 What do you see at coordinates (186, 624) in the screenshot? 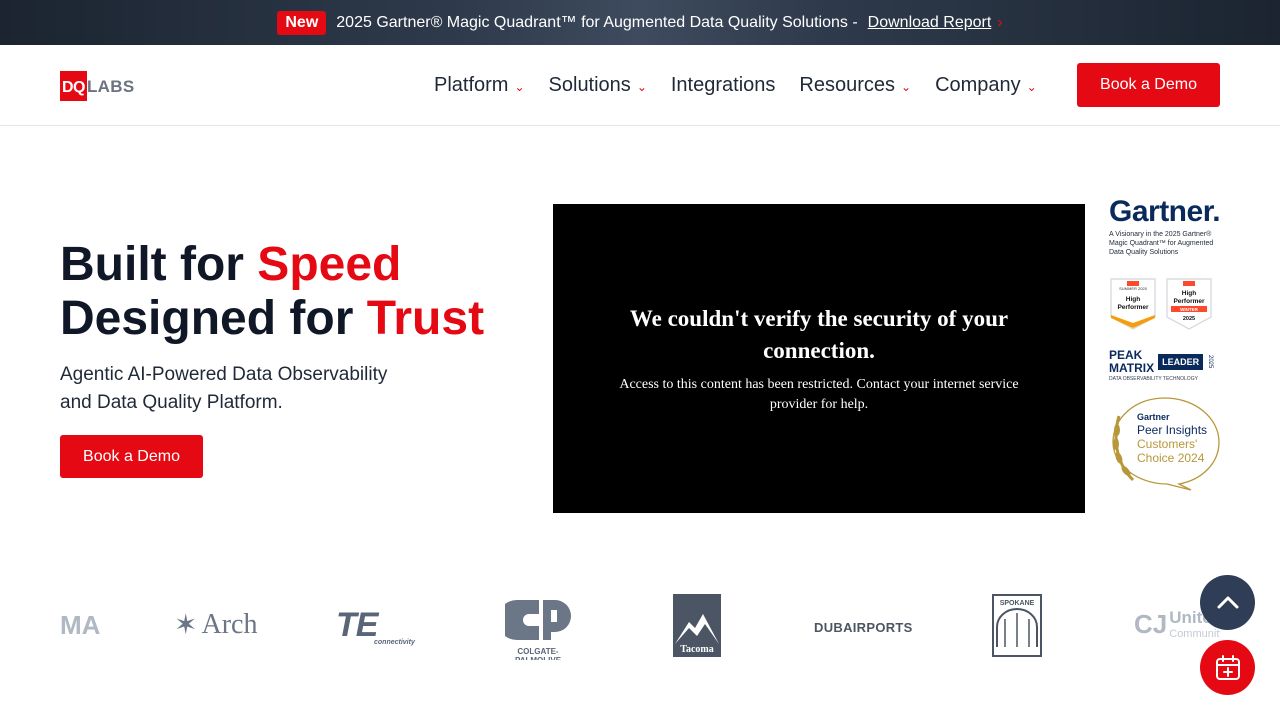
I see `star-icon: ✶` at bounding box center [186, 624].